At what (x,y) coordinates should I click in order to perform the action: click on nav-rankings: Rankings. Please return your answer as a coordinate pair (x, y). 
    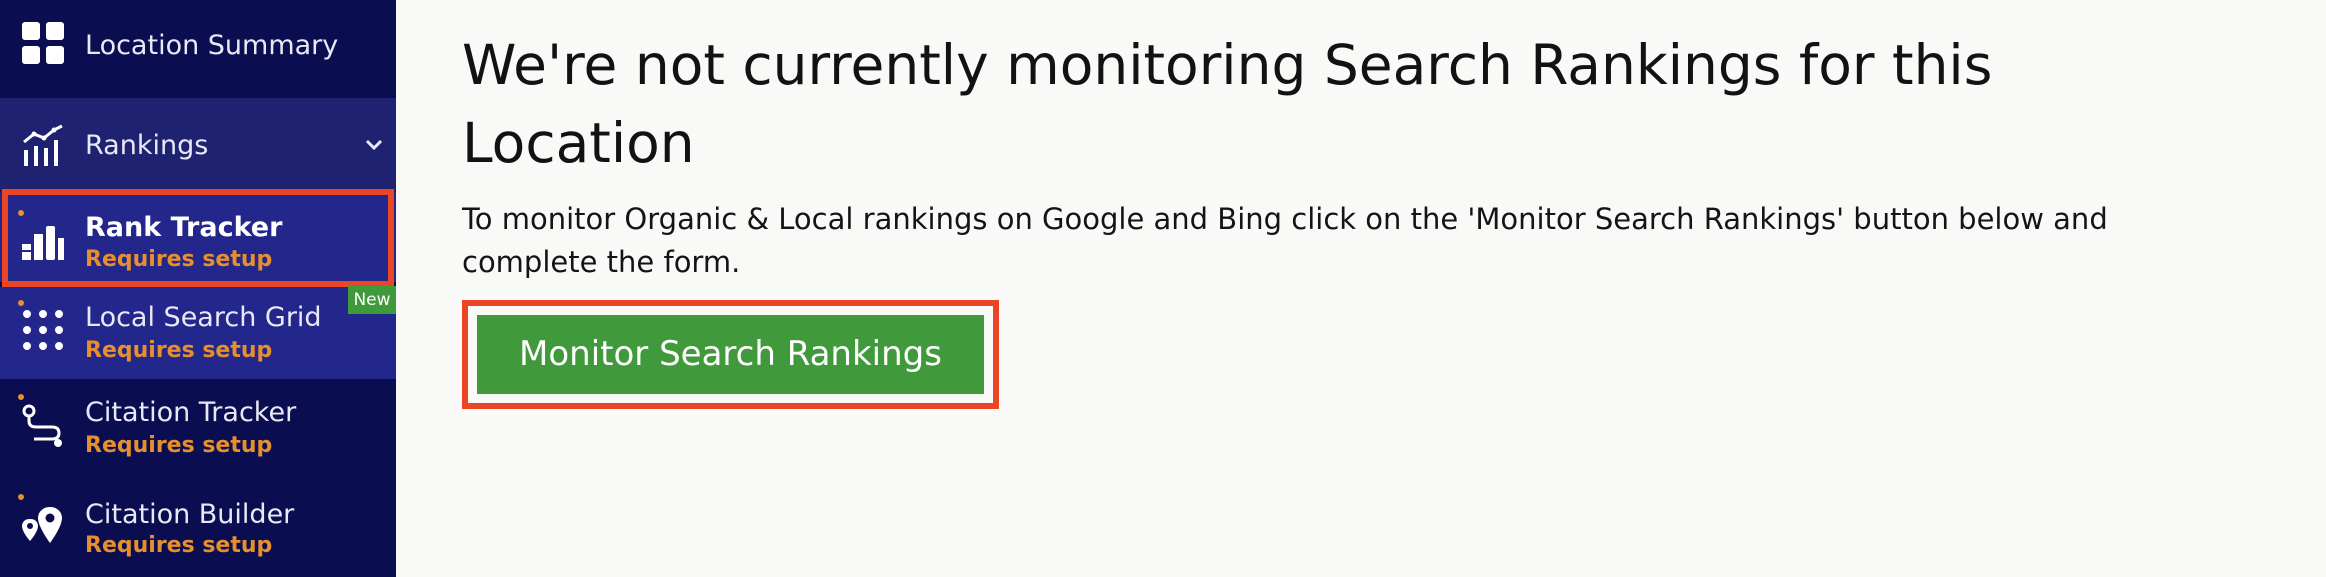
    Looking at the image, I should click on (198, 146).